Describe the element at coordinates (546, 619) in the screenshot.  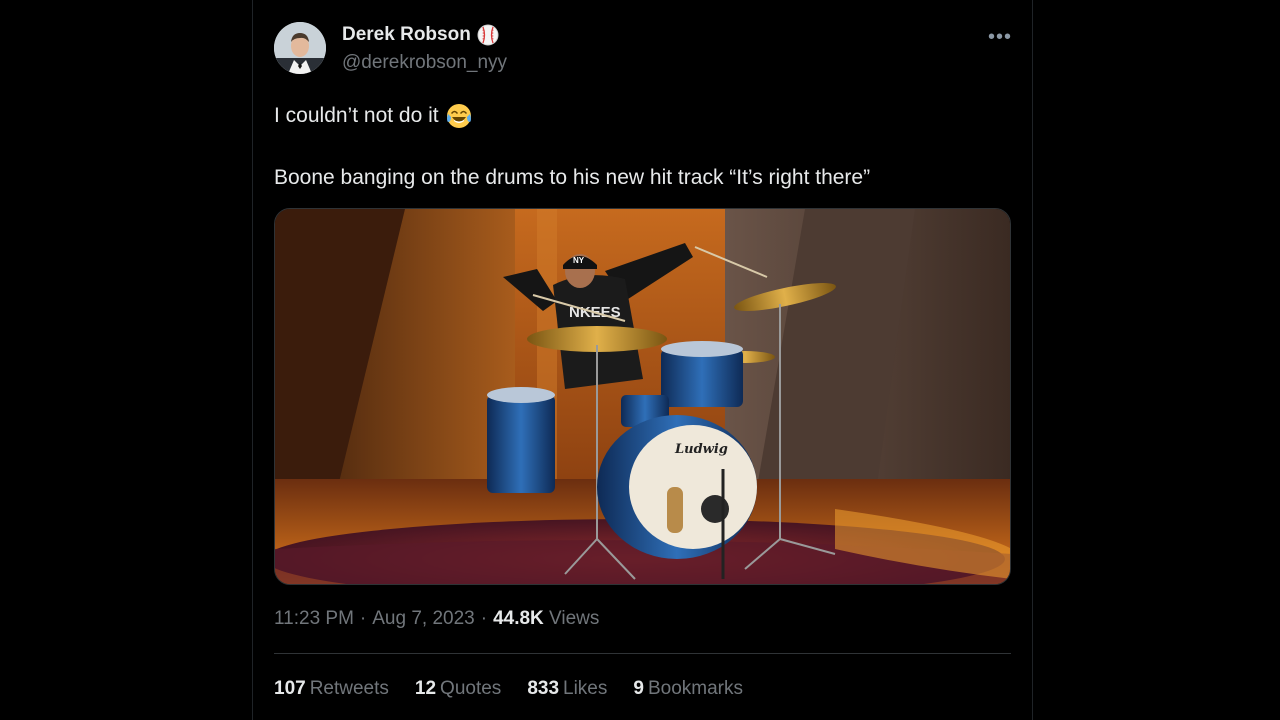
I see `views-stat: 44.8K Views` at that location.